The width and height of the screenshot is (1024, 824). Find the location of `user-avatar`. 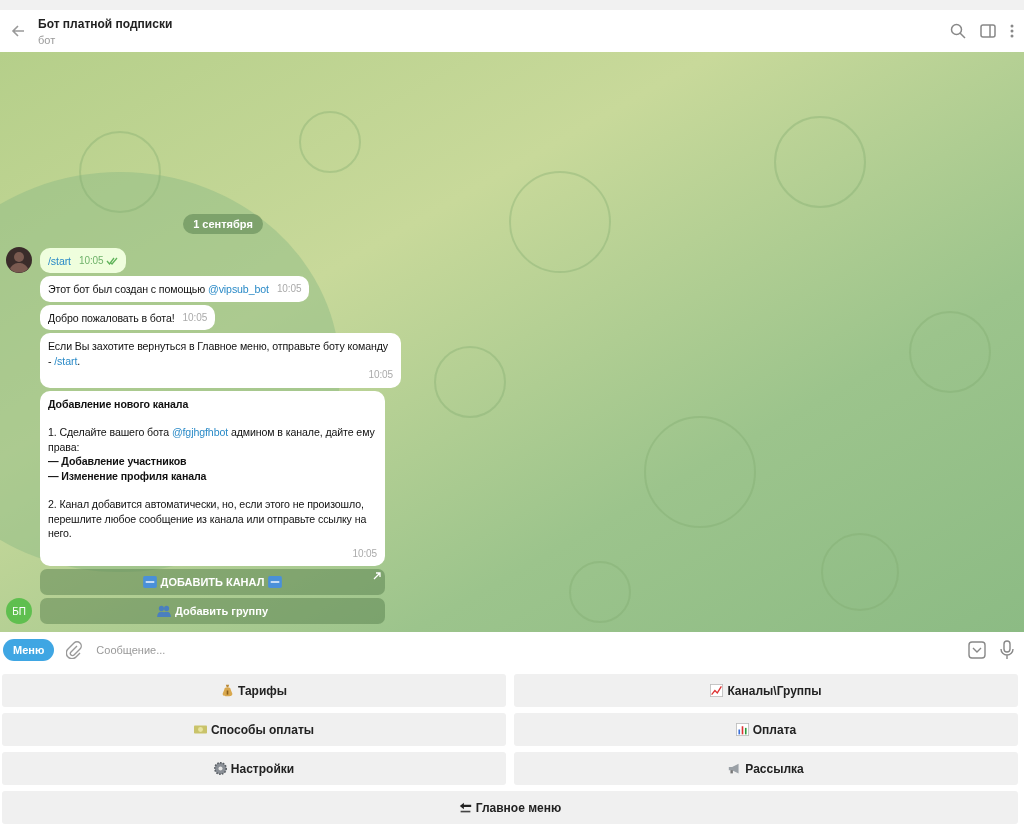

user-avatar is located at coordinates (19, 260).